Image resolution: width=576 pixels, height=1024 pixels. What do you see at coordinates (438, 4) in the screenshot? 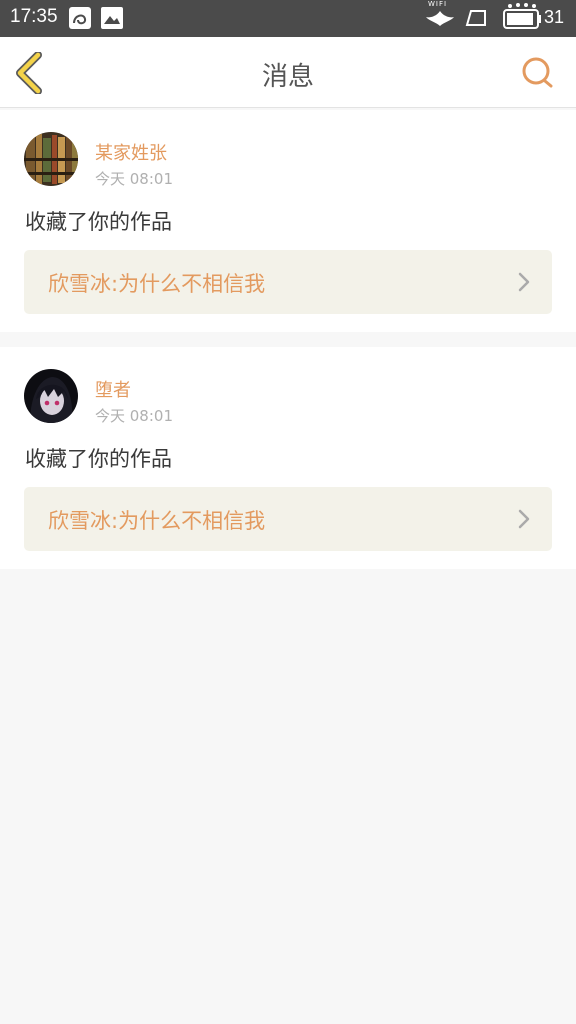
I see `wifi-label: WIFI` at bounding box center [438, 4].